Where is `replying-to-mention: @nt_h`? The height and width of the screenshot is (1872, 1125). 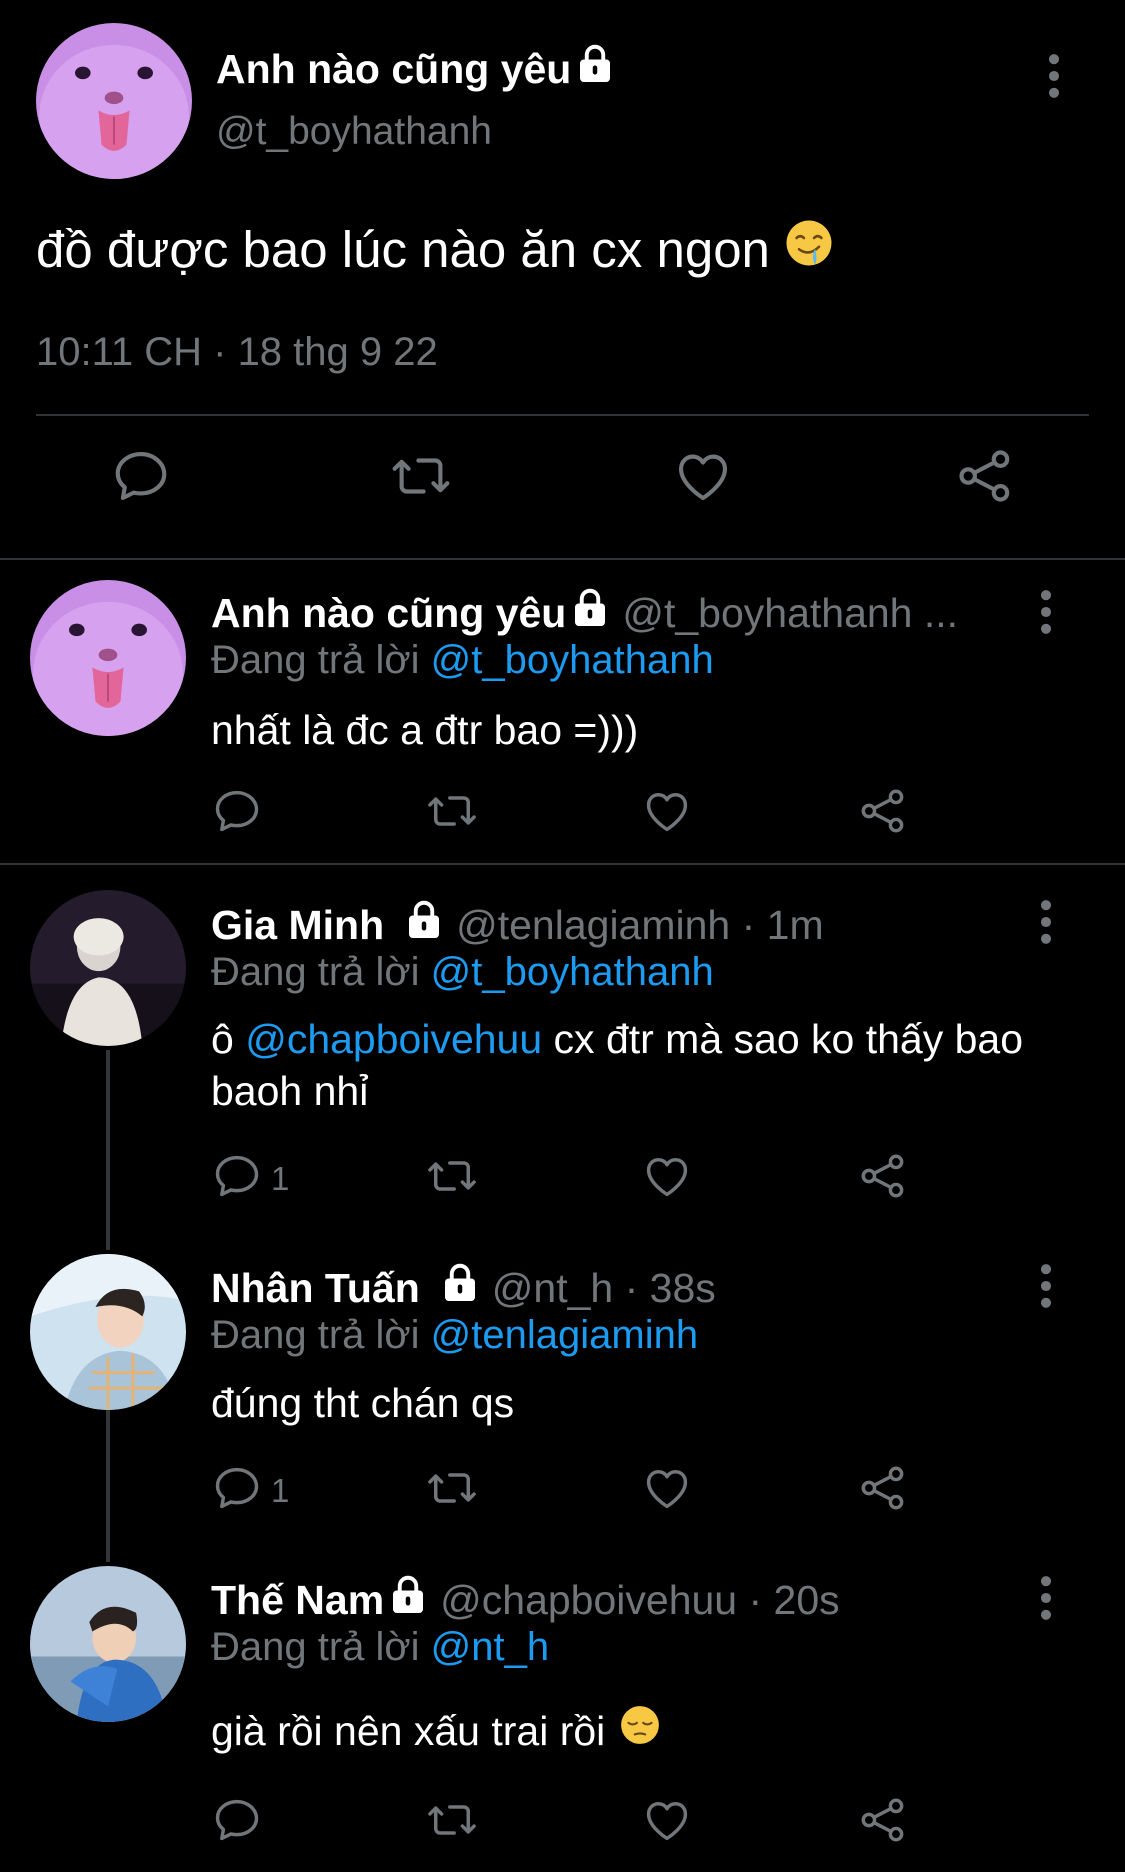 replying-to-mention: @nt_h is located at coordinates (490, 1647).